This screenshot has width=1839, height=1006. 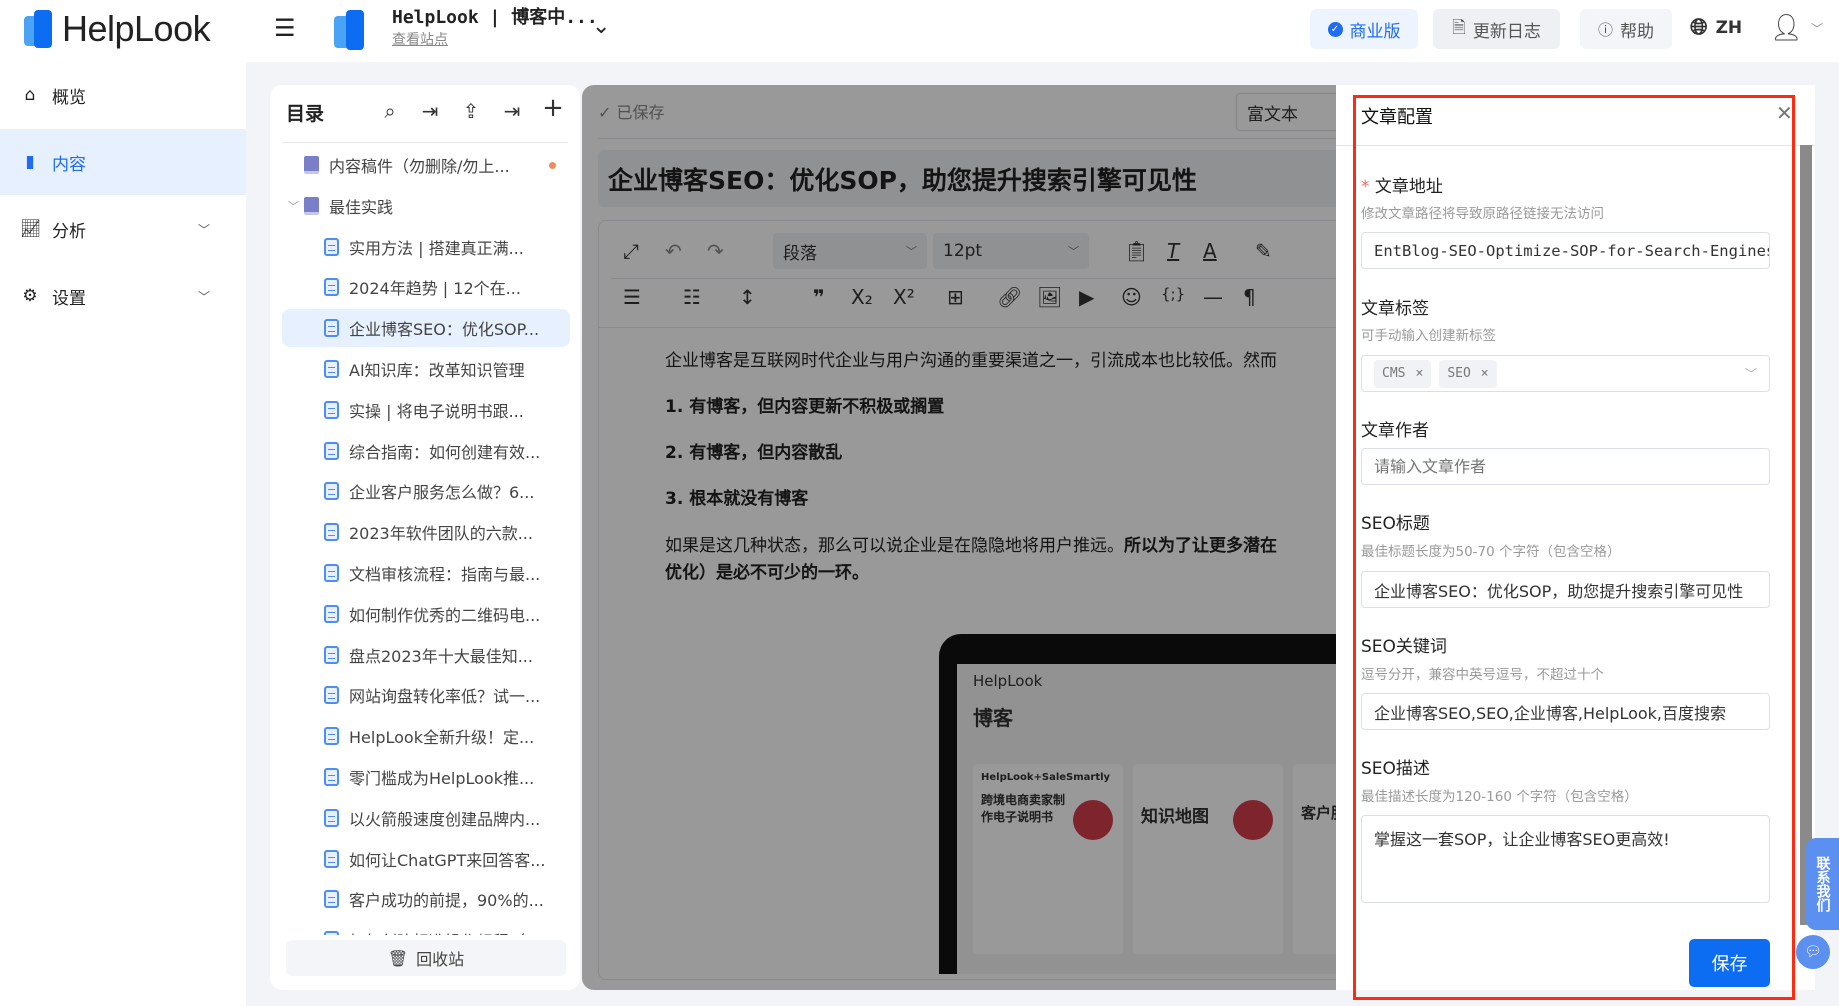 I want to click on nav-analytics: 📈︎ 分析 ﹀, so click(x=123, y=229).